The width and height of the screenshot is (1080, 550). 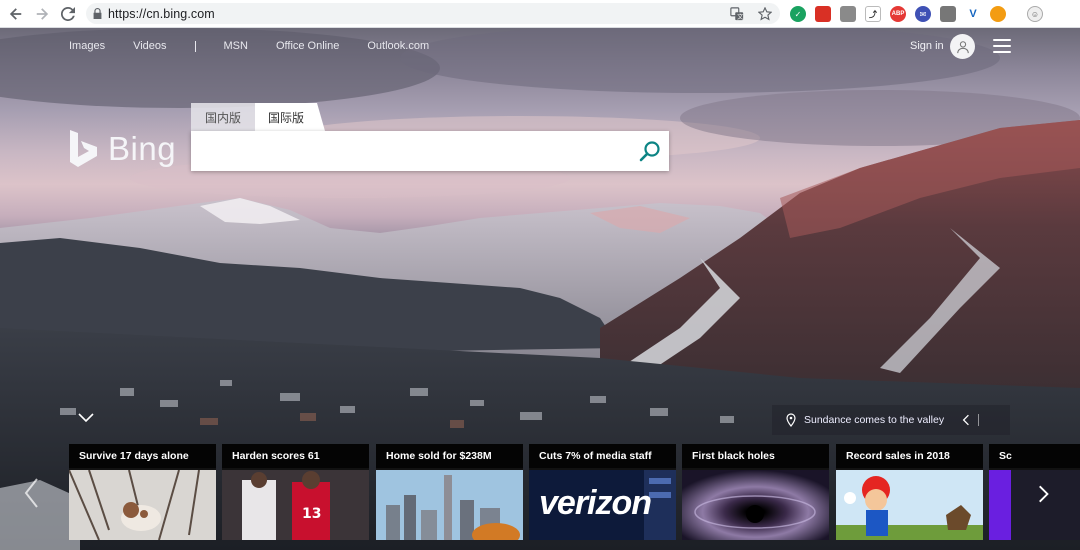 I want to click on news-card: Survive 17 days alone, so click(x=142, y=492).